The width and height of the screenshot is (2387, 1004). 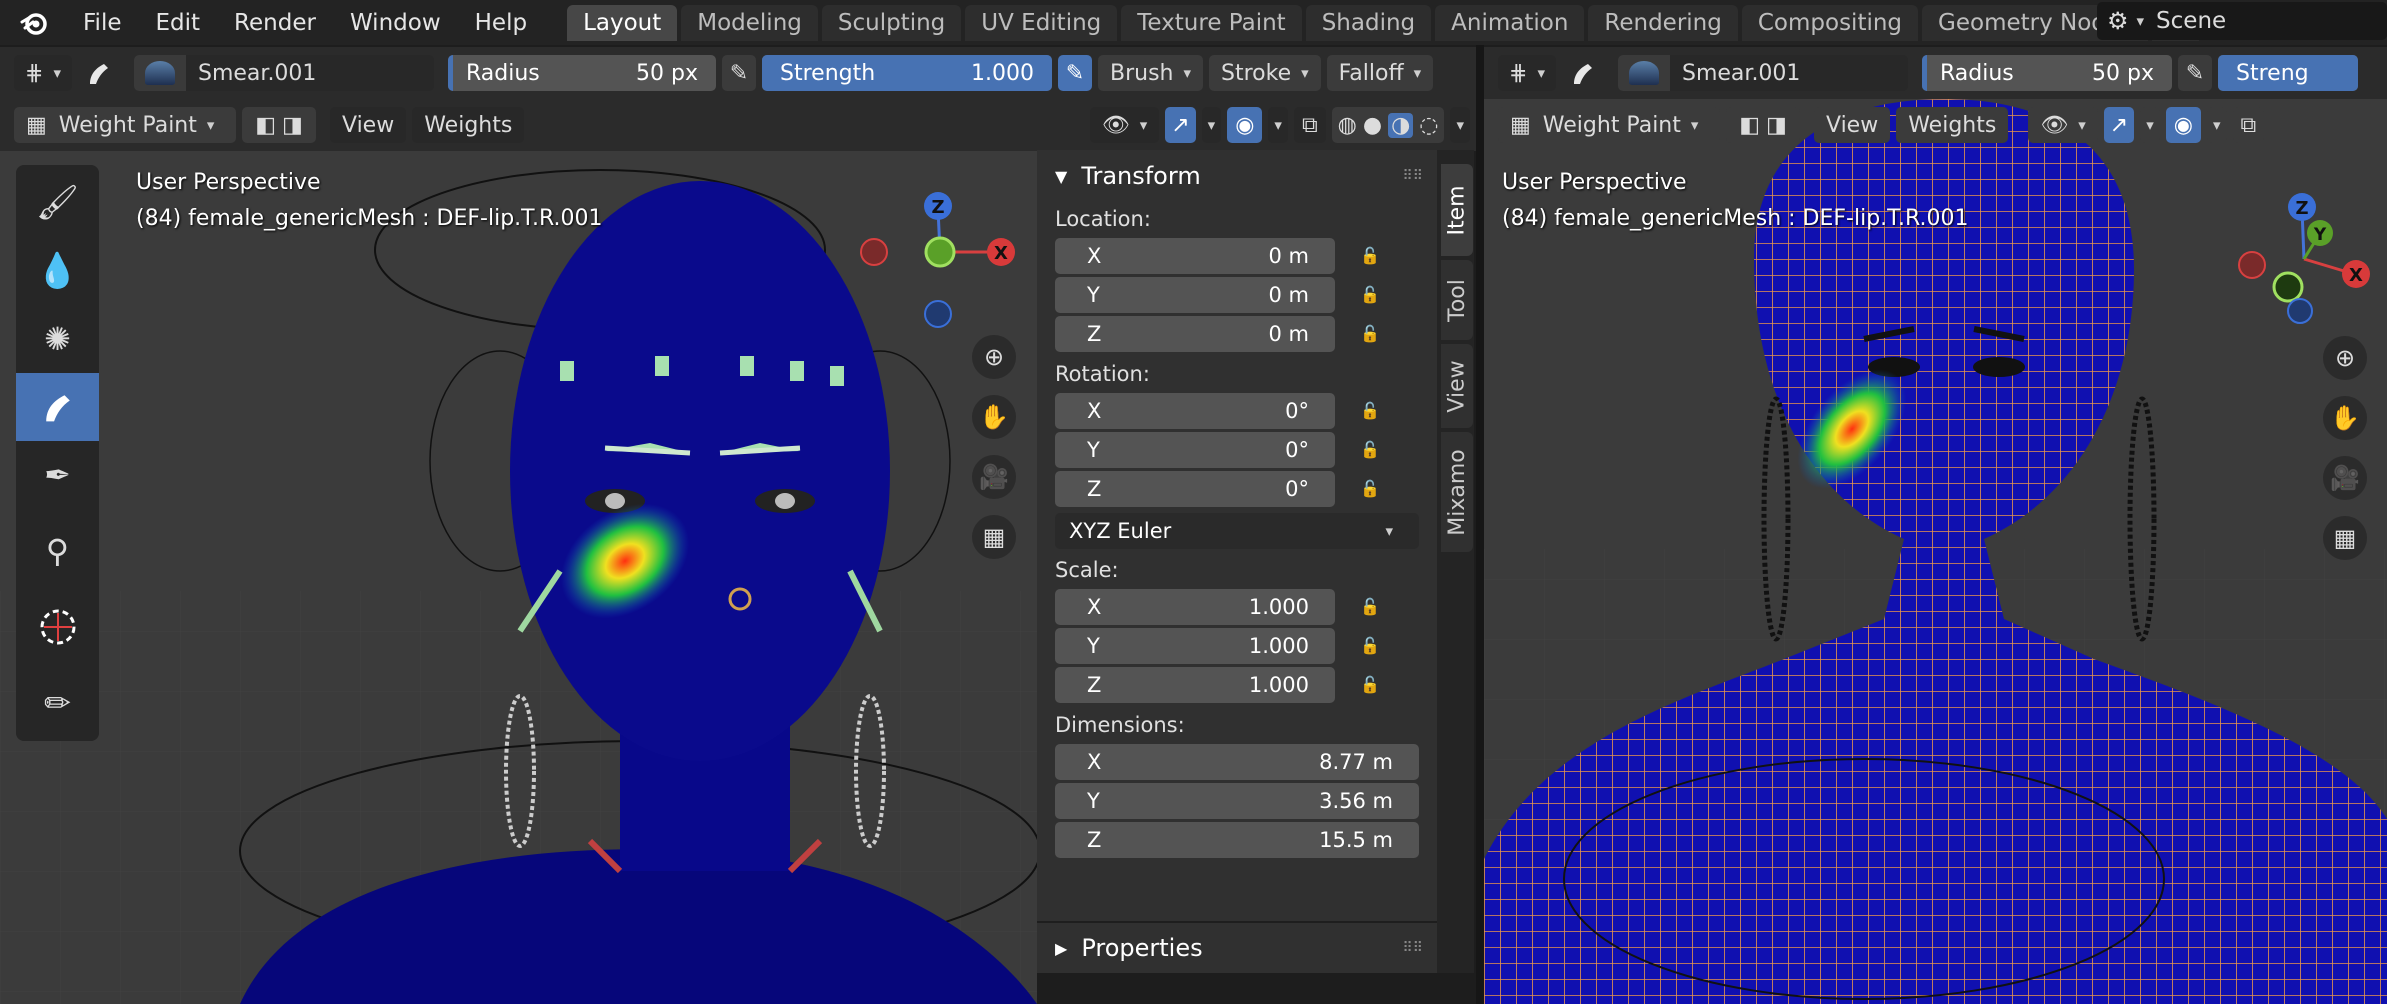 I want to click on blender-logo-icon, so click(x=34, y=23).